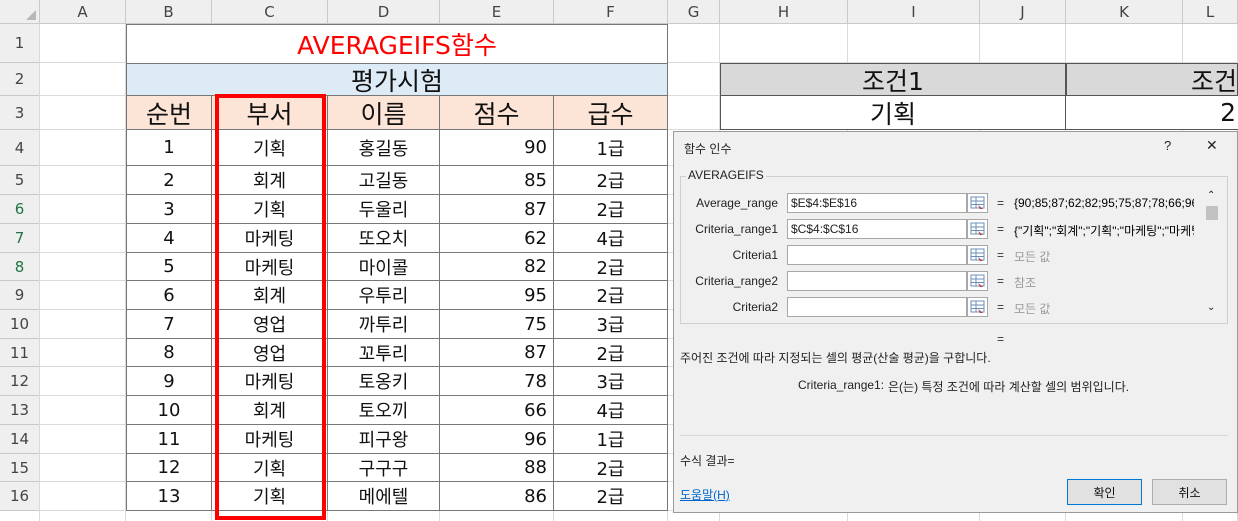 The image size is (1238, 521). I want to click on condition-header-1: 조건1, so click(893, 79).